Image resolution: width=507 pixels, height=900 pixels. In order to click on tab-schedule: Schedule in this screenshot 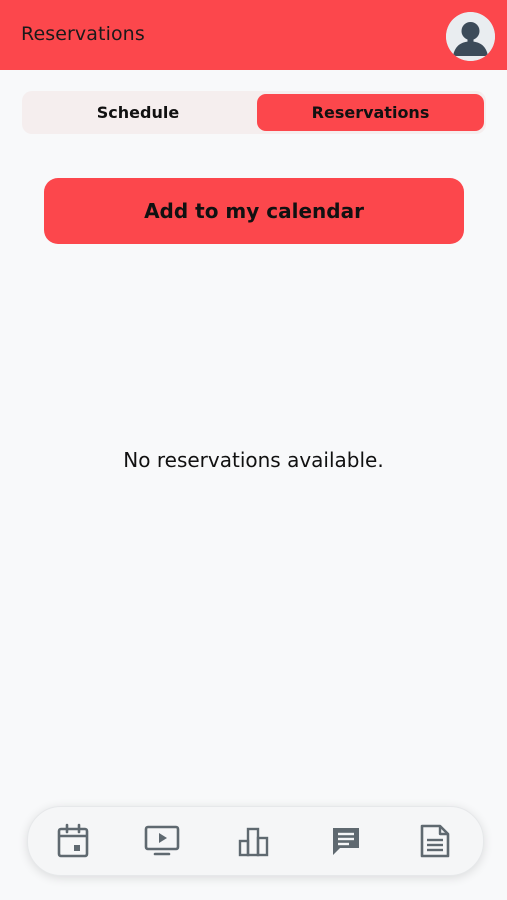, I will do `click(138, 112)`.